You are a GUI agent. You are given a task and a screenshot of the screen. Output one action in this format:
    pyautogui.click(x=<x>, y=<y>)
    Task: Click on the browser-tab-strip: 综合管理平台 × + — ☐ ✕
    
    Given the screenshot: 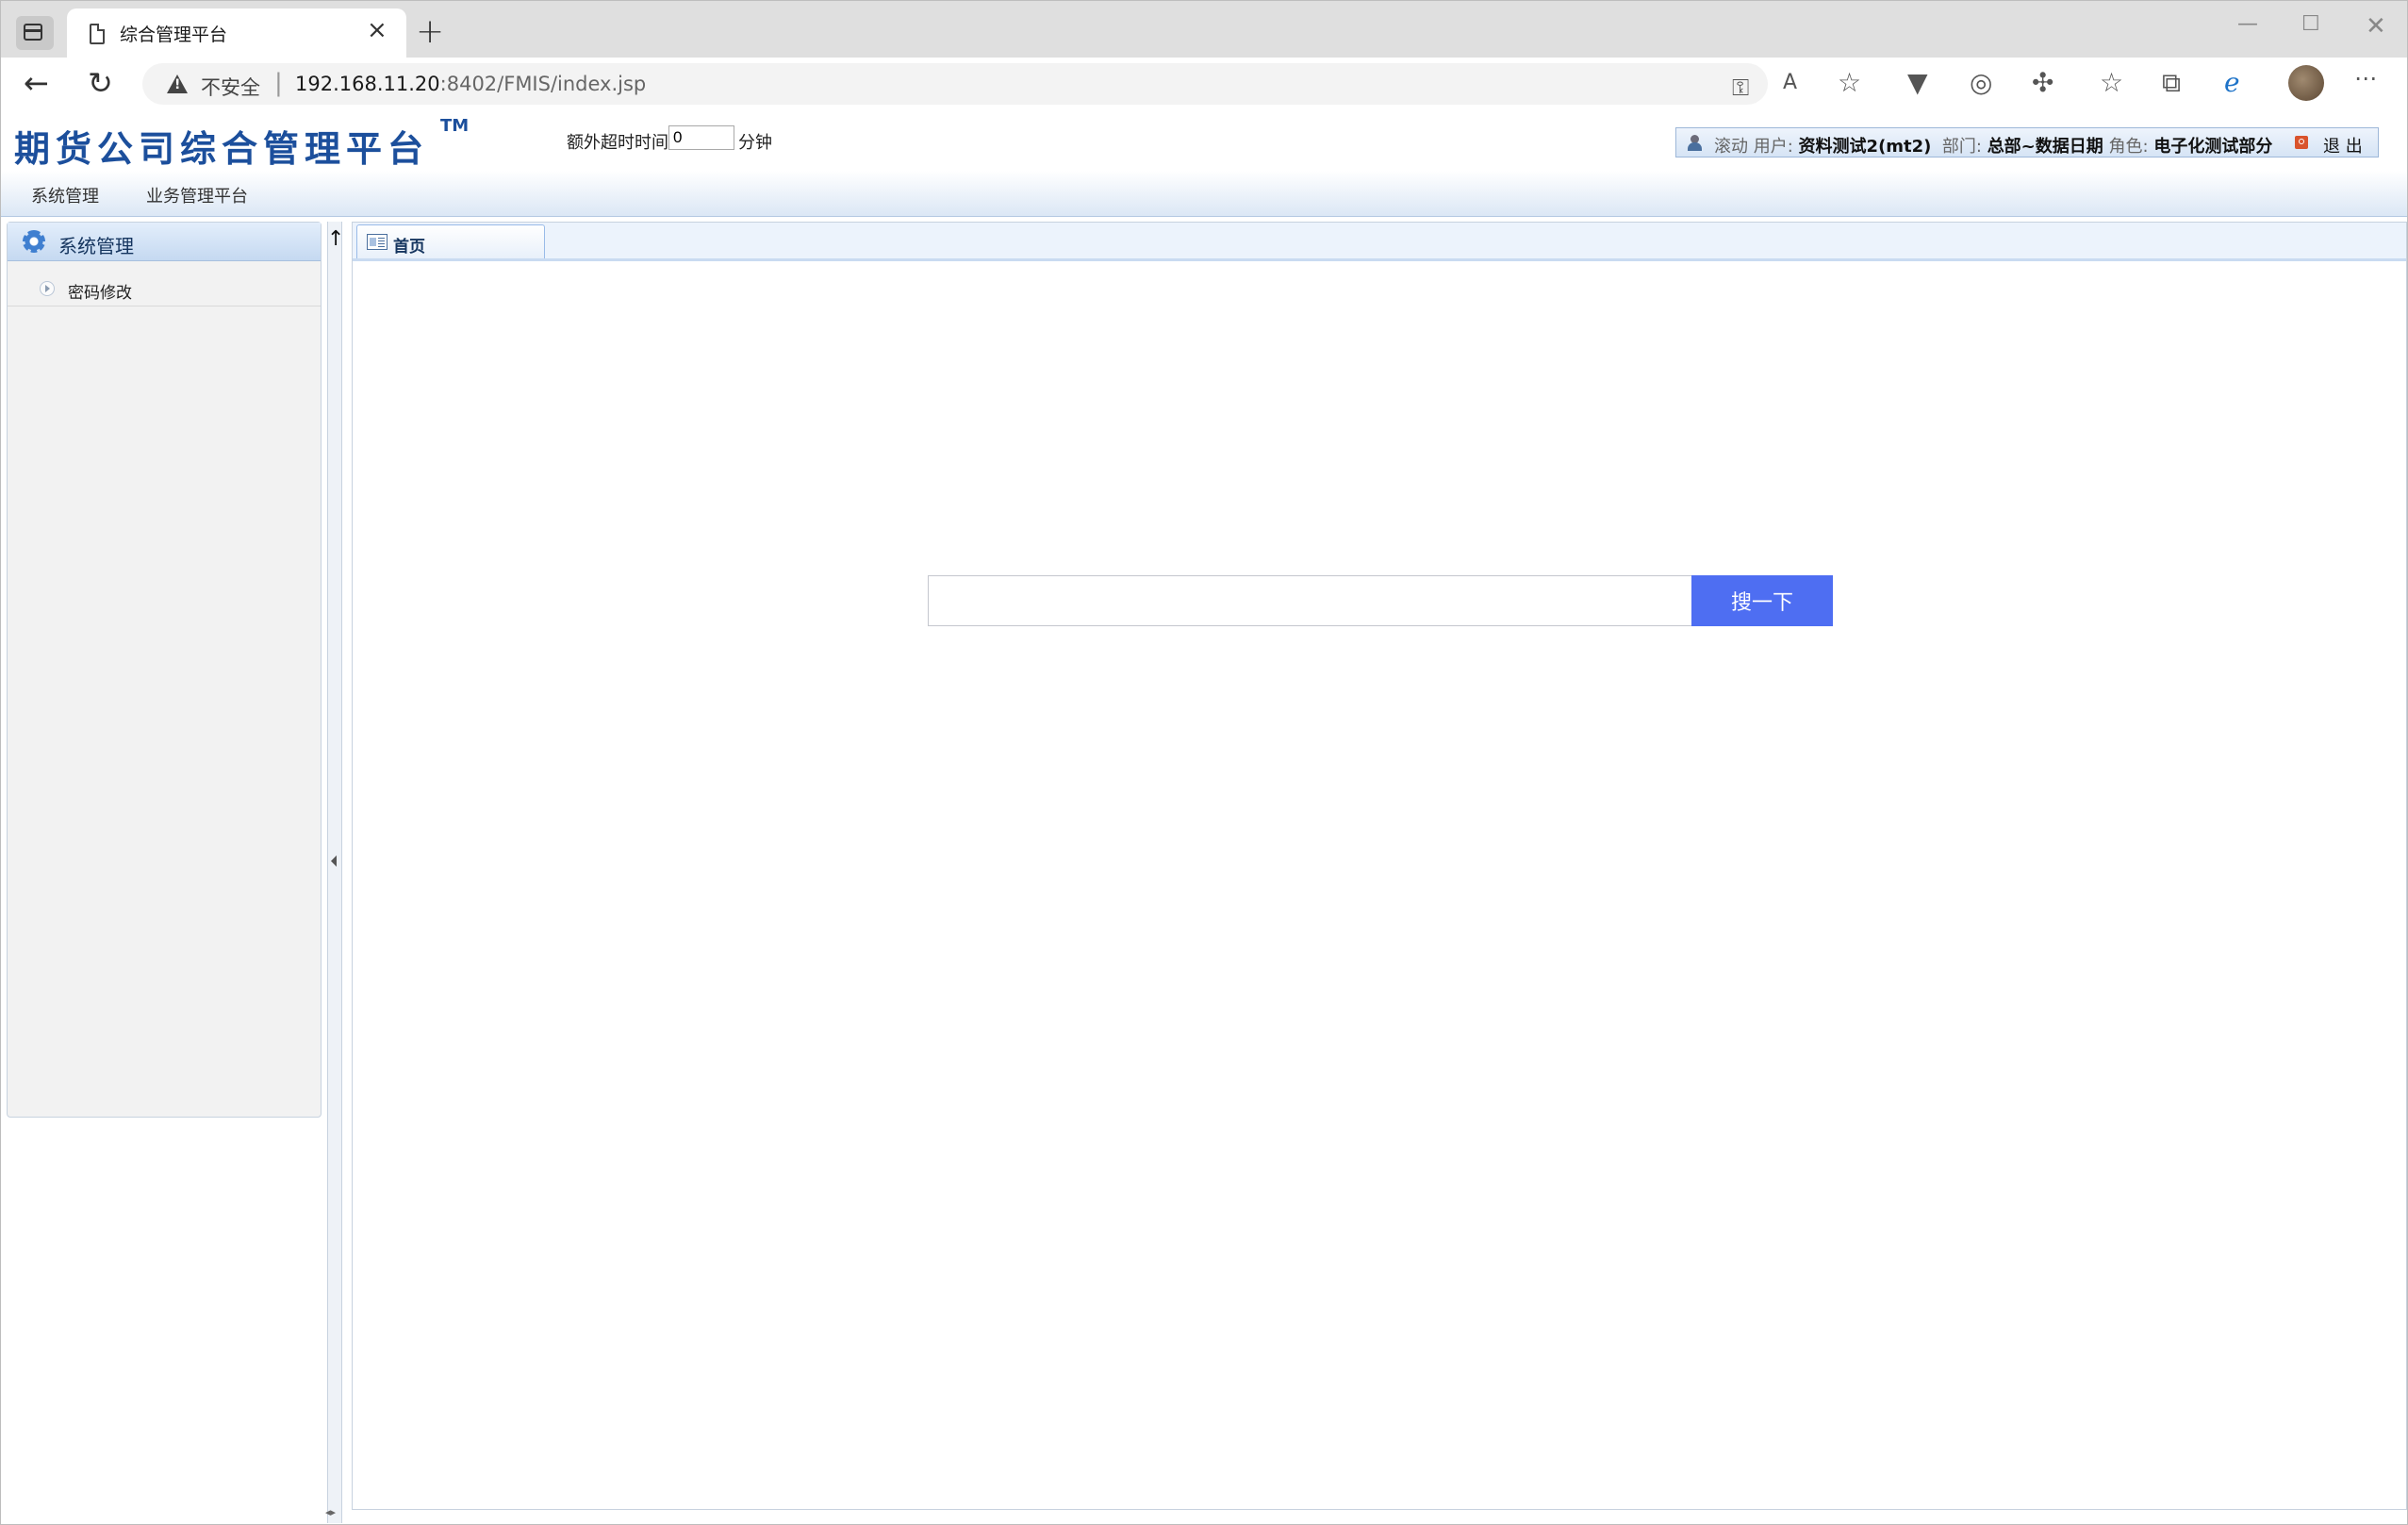 What is the action you would take?
    pyautogui.click(x=1204, y=29)
    